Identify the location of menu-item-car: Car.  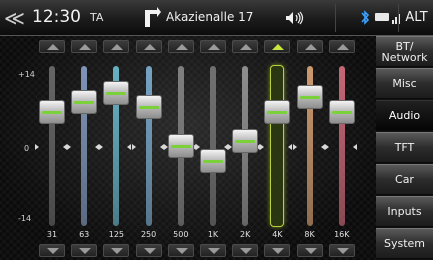
(404, 179).